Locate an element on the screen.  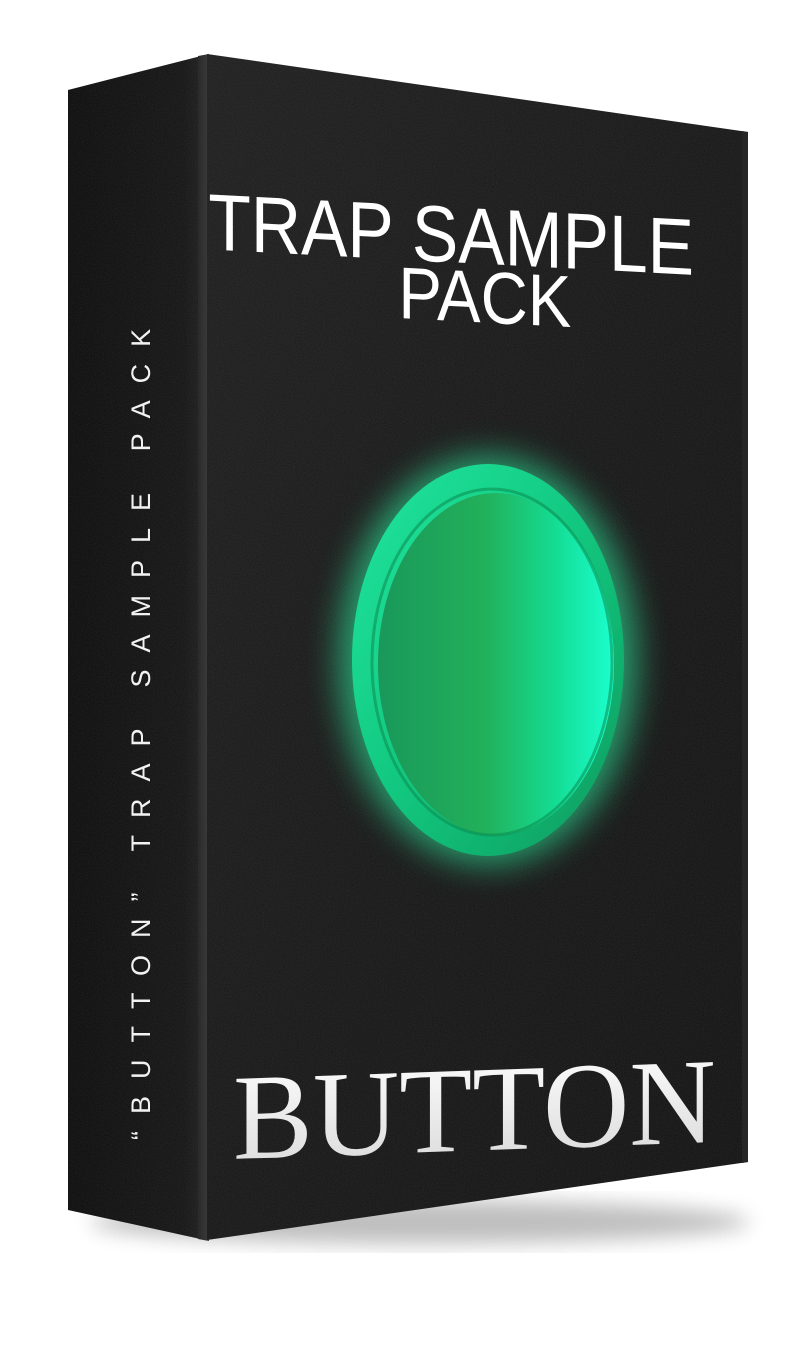
product-name: BUTTON is located at coordinates (474, 1110).